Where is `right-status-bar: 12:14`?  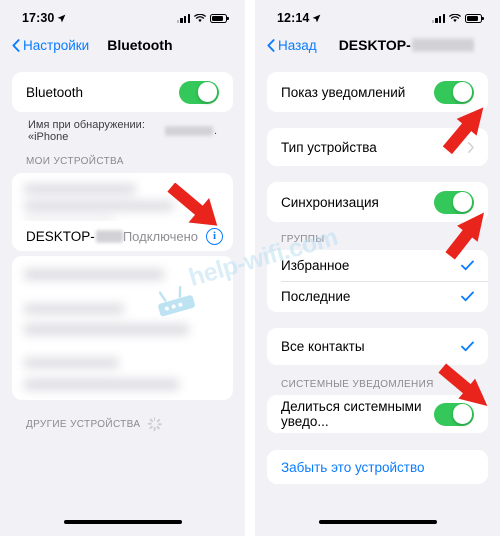 right-status-bar: 12:14 is located at coordinates (377, 15).